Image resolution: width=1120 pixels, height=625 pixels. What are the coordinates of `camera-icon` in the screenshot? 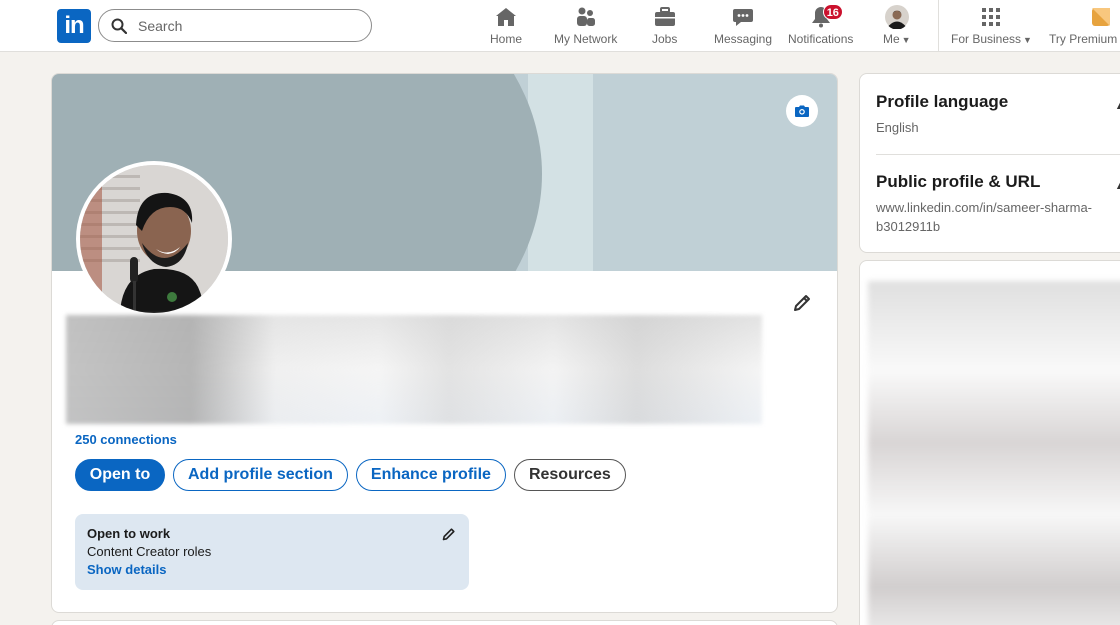 It's located at (802, 111).